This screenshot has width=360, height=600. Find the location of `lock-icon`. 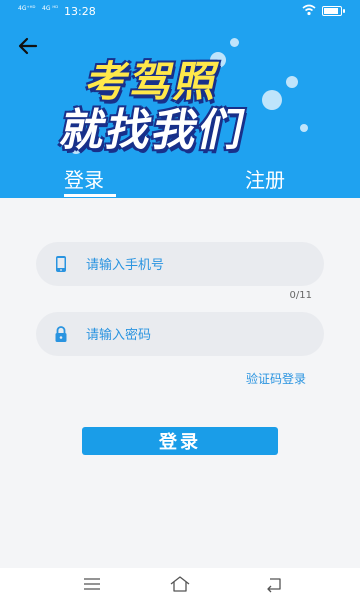

lock-icon is located at coordinates (61, 334).